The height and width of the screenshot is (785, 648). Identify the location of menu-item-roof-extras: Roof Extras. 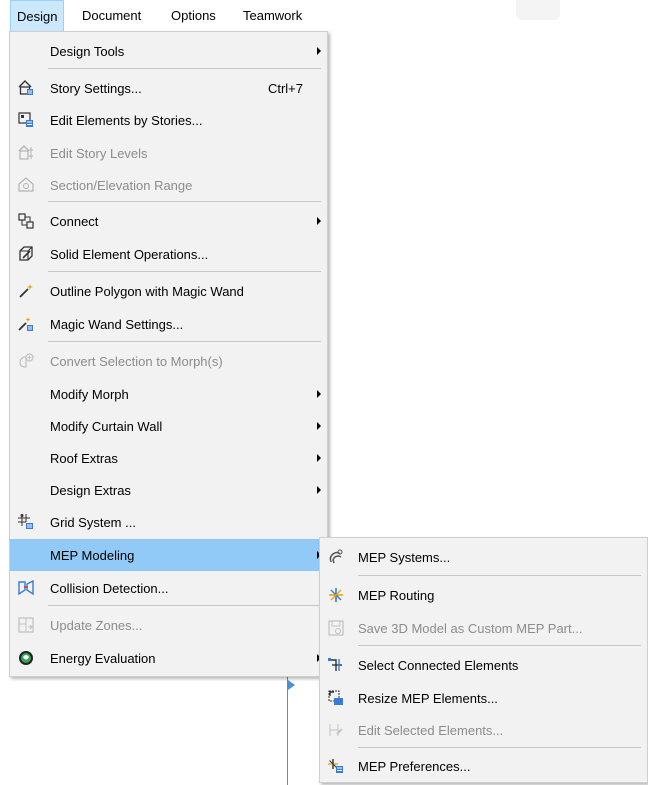
(168, 458).